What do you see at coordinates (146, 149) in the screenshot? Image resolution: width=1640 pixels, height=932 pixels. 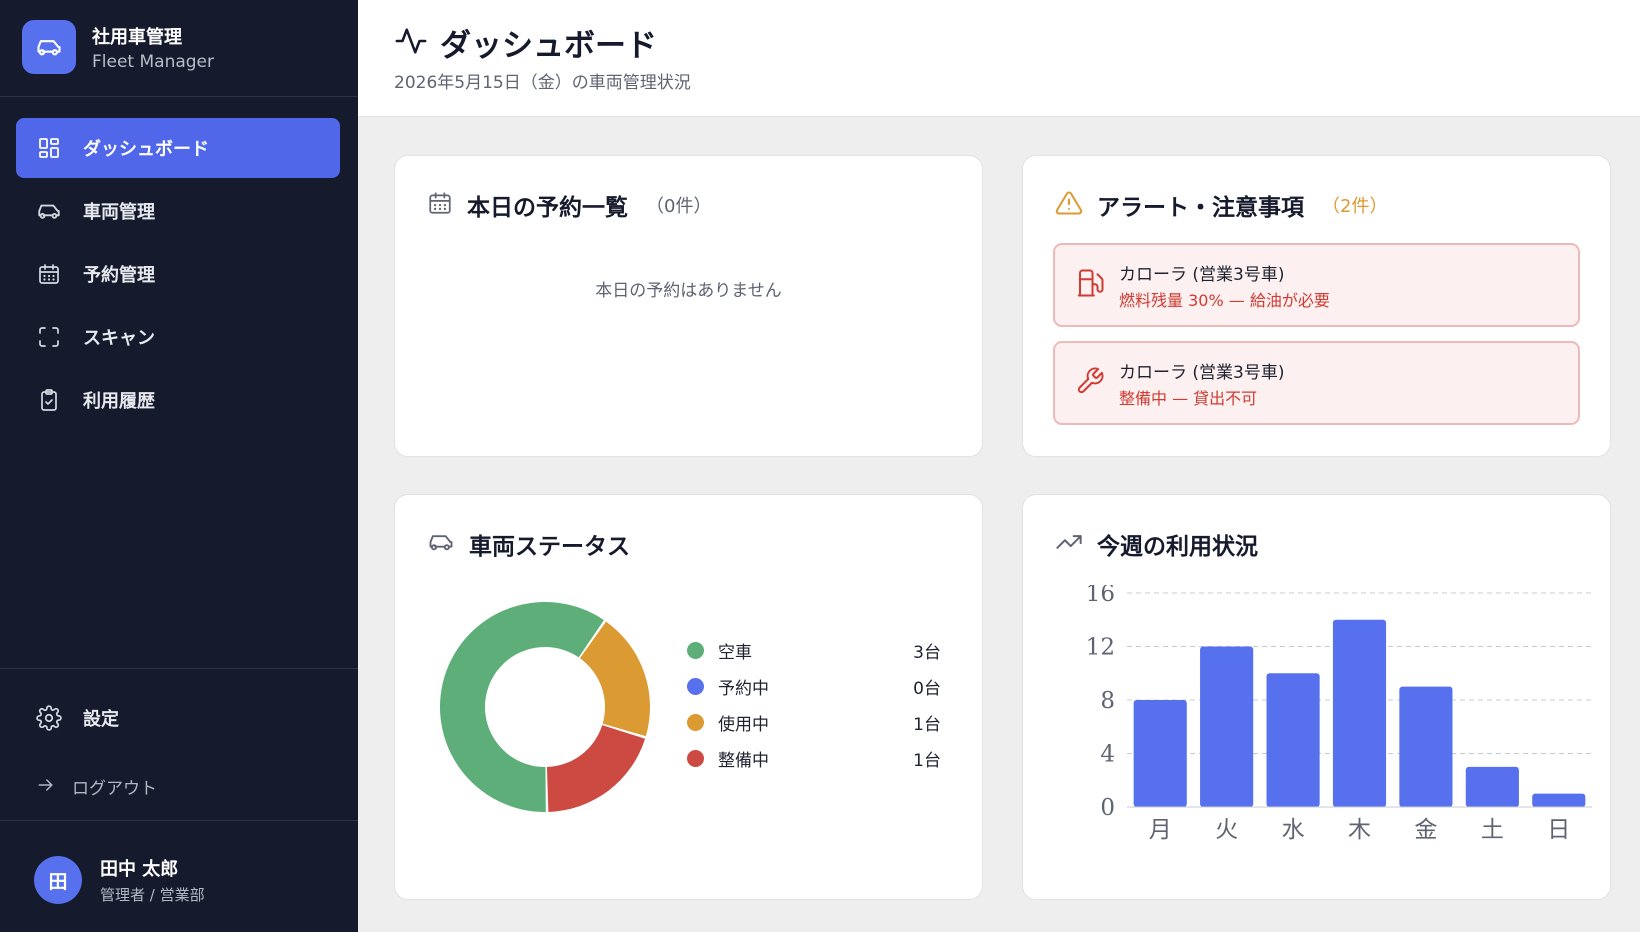 I see `sidebar-item-label: ダッシュボード` at bounding box center [146, 149].